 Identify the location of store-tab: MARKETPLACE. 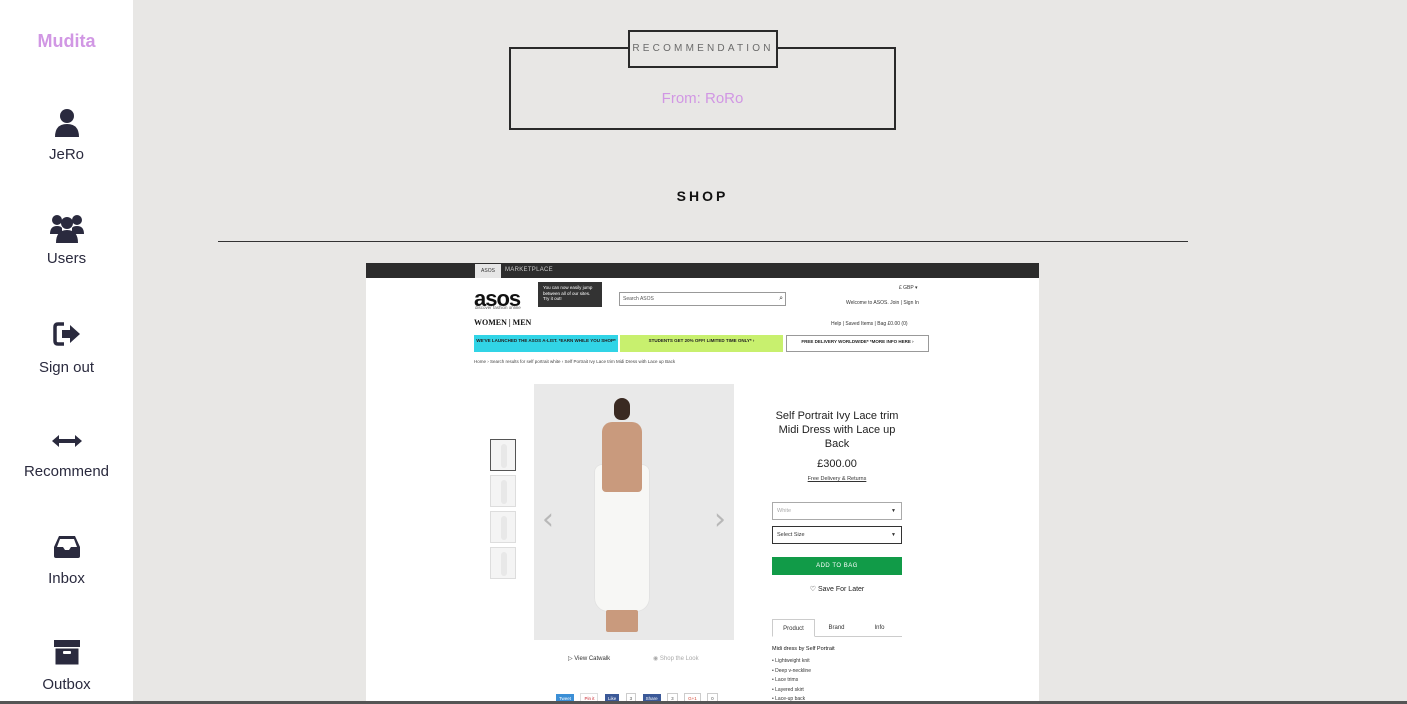
(529, 270).